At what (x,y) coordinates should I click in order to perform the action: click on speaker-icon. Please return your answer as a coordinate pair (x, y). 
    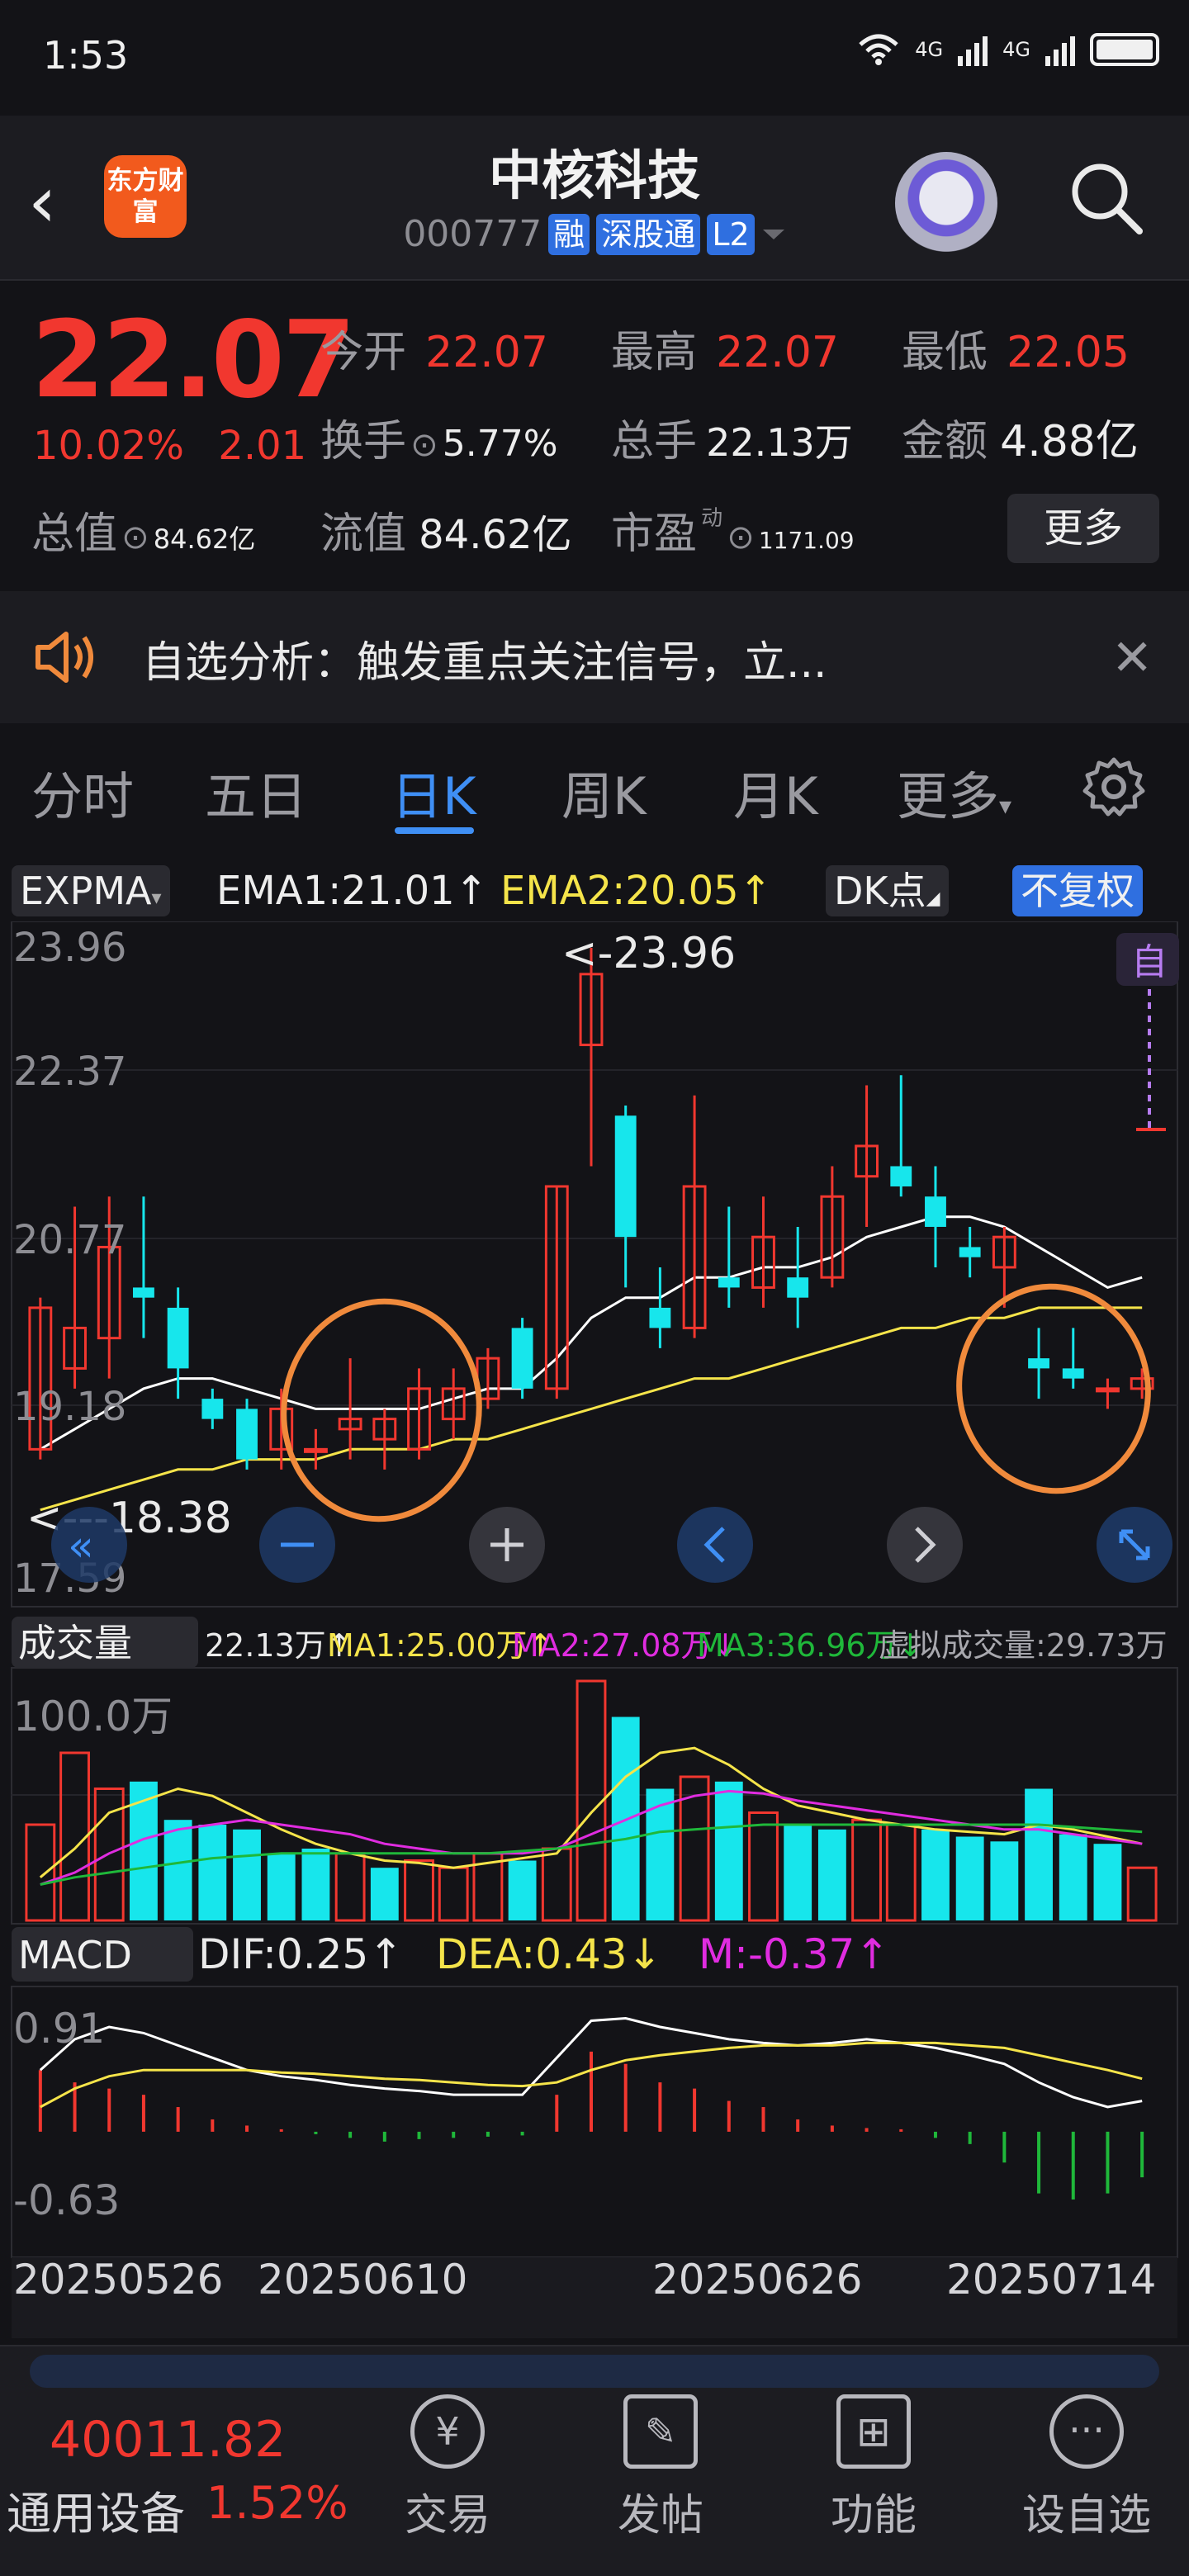
    Looking at the image, I should click on (64, 657).